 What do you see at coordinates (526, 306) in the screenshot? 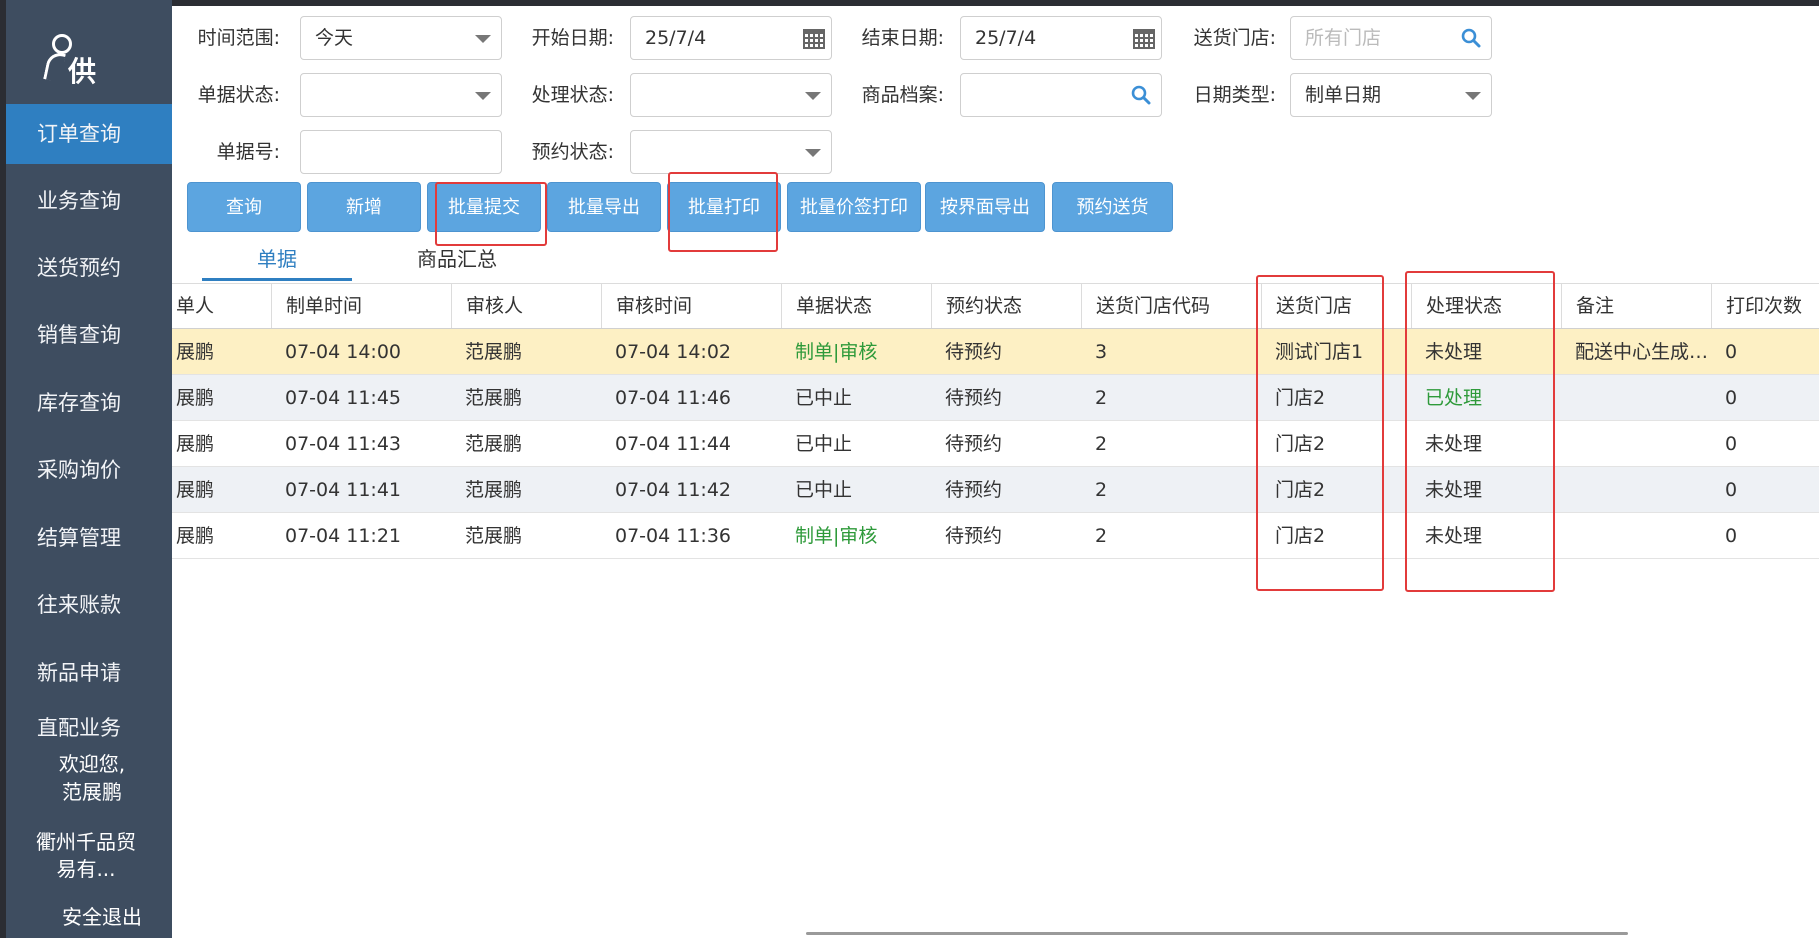
I see `col-header-reviewer: 审核人` at bounding box center [526, 306].